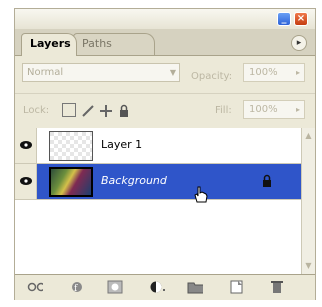 Image resolution: width=322 pixels, height=307 pixels. What do you see at coordinates (263, 109) in the screenshot?
I see `fill-value: 100%` at bounding box center [263, 109].